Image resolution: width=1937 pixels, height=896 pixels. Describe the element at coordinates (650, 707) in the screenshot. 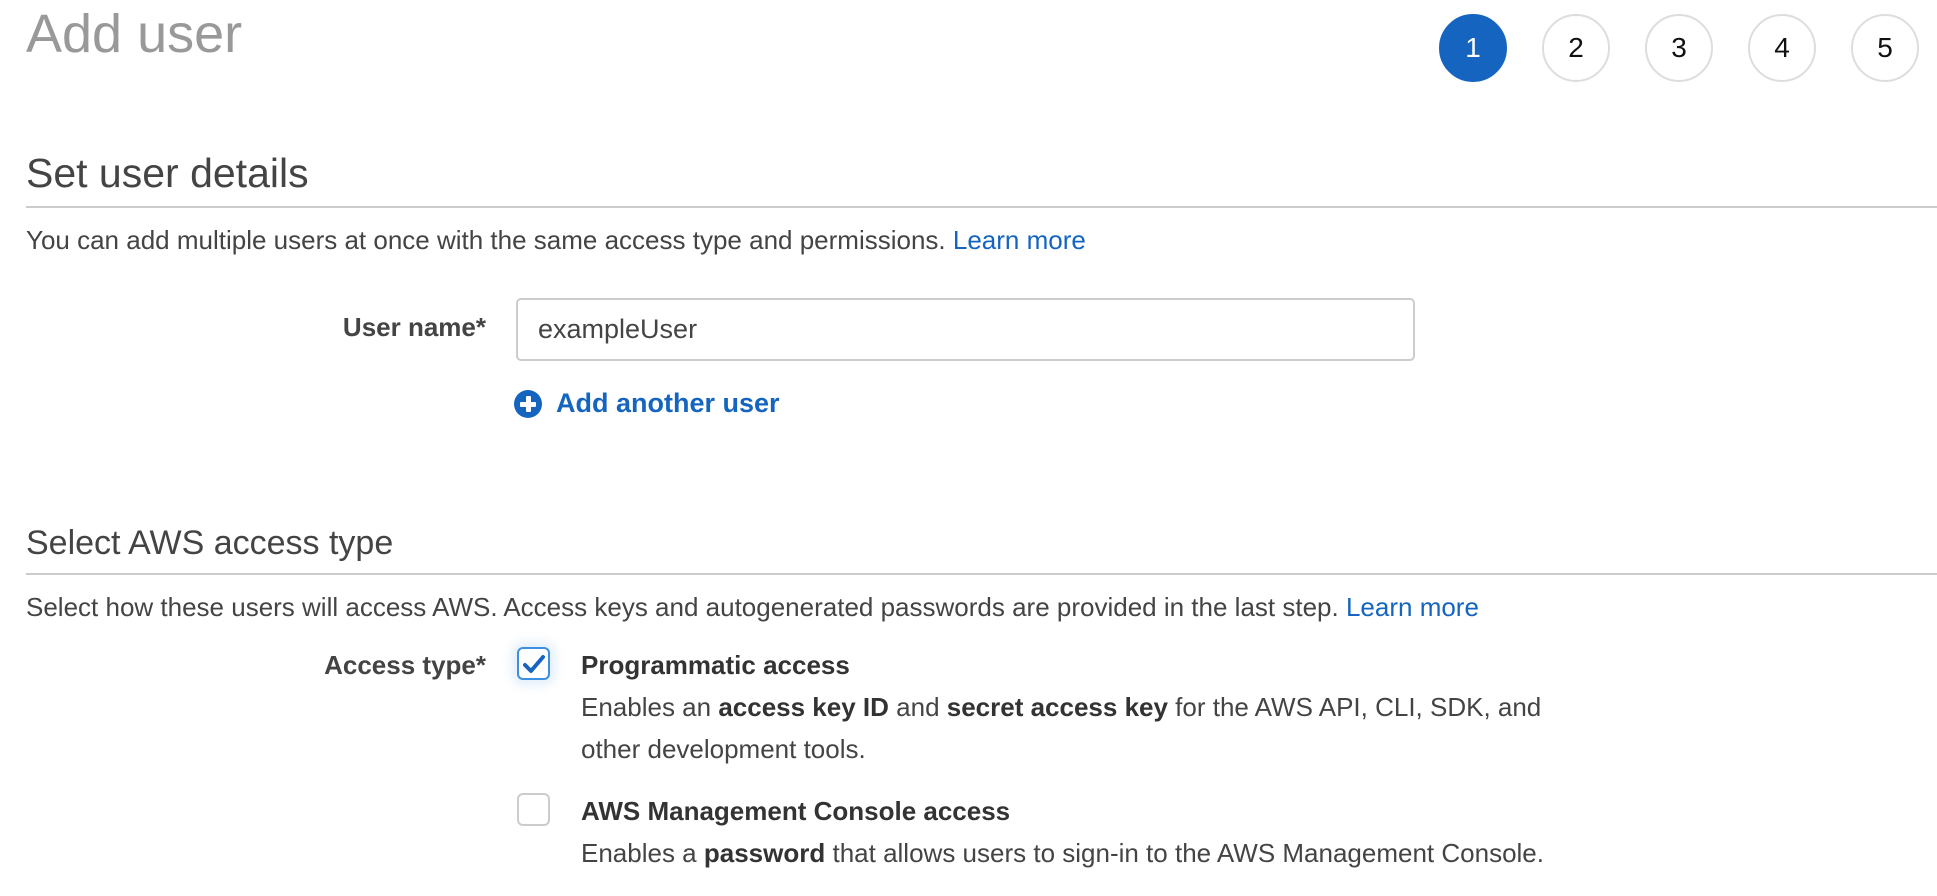

I see `desc-text: Enables an` at that location.